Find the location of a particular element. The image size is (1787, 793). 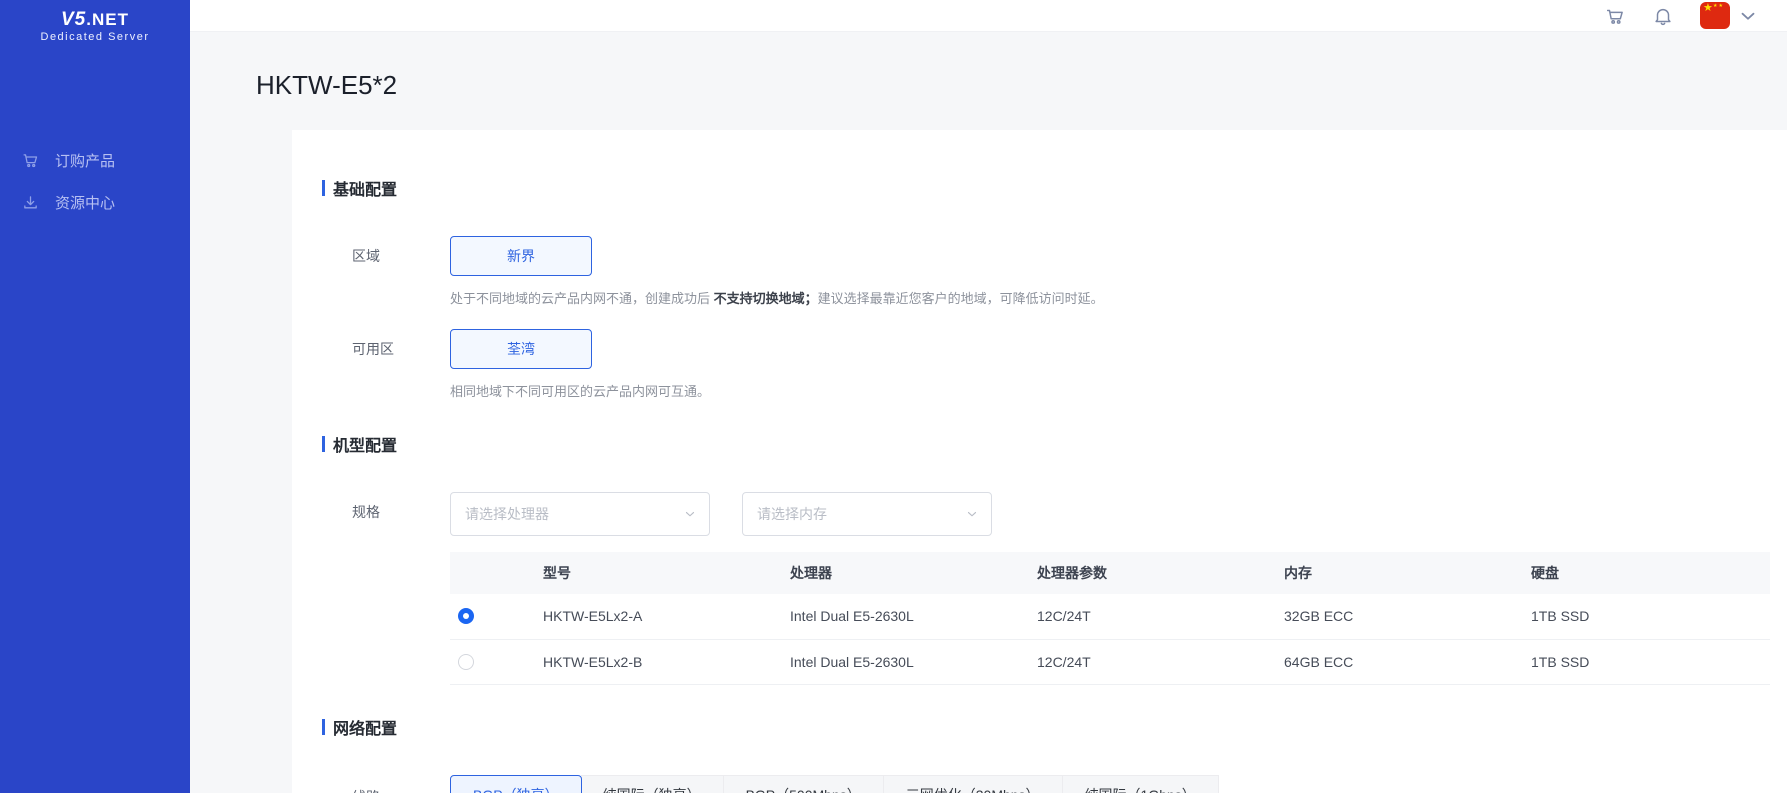

logo-subtitle: Dedicated Server is located at coordinates (95, 37).